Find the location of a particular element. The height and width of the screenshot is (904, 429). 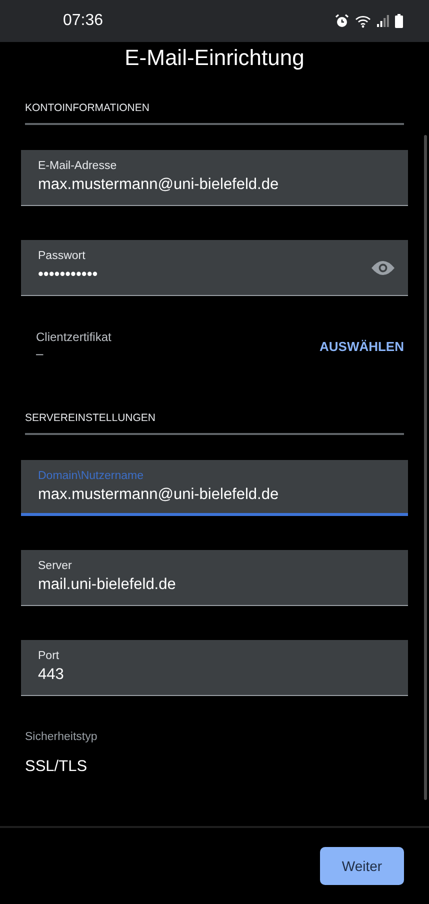

scrollbar is located at coordinates (425, 467).